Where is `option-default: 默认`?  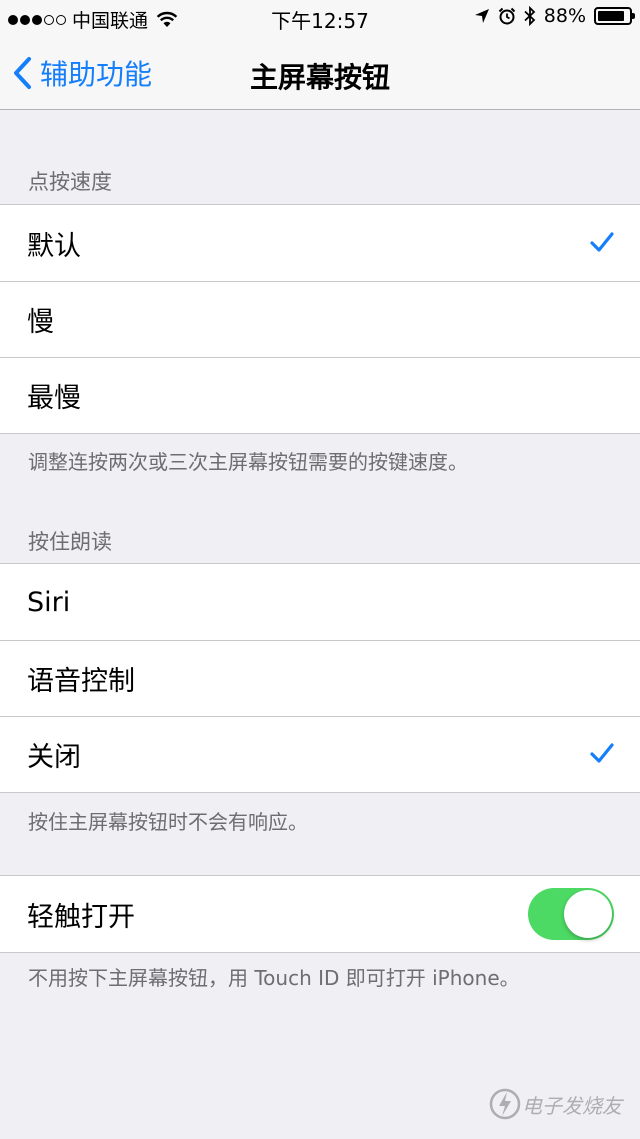
option-default: 默认 is located at coordinates (320, 243).